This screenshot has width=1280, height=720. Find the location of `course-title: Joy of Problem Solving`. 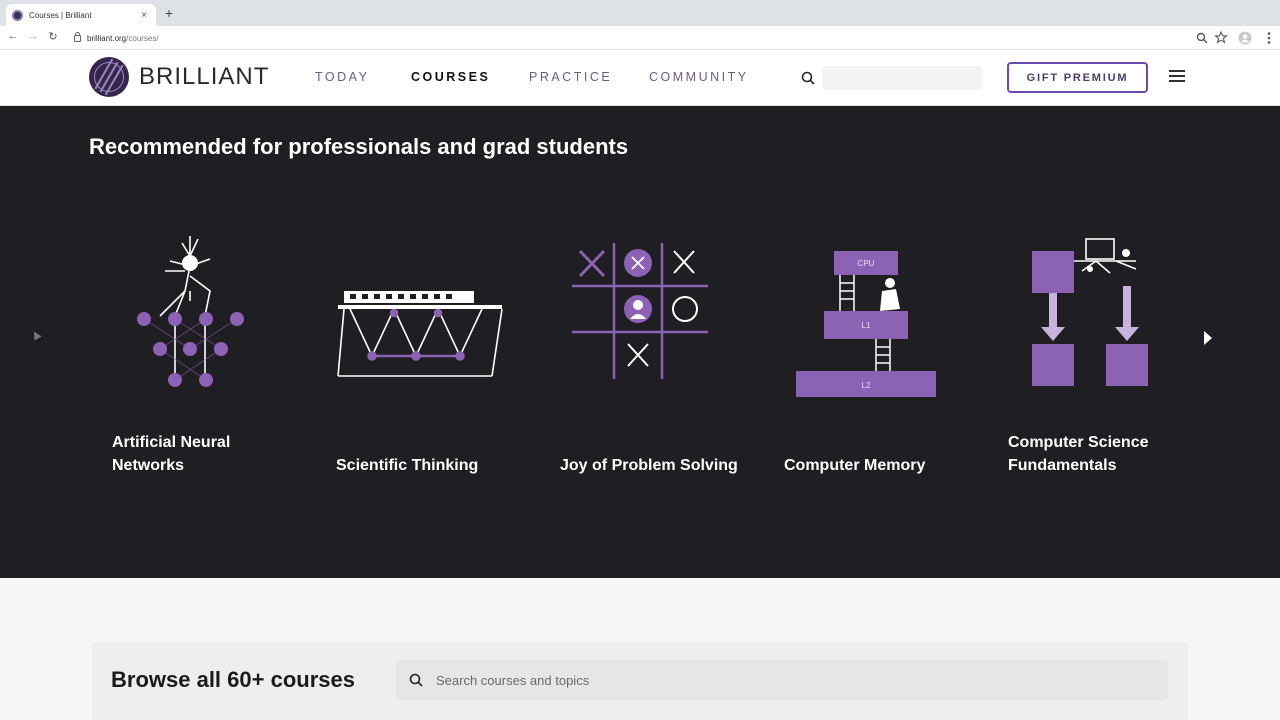

course-title: Joy of Problem Solving is located at coordinates (649, 465).